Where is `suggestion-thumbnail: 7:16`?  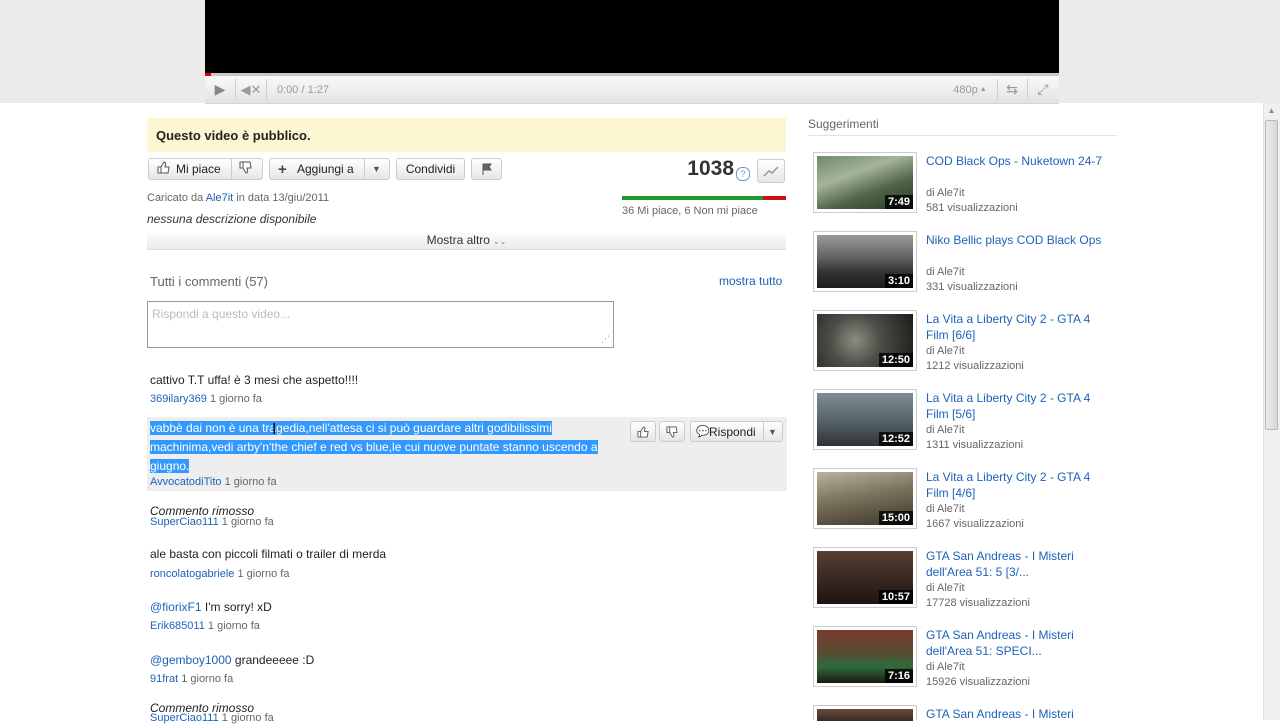 suggestion-thumbnail: 7:16 is located at coordinates (865, 656).